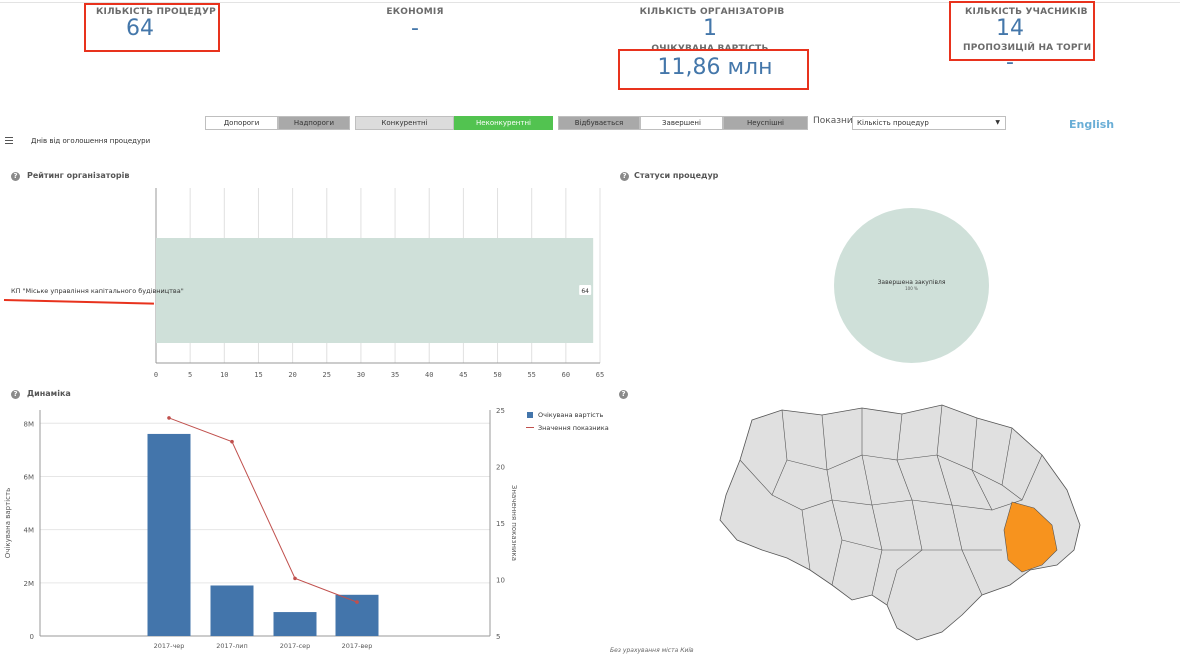  I want to click on filter-competitive: Конкурентні, so click(404, 123).